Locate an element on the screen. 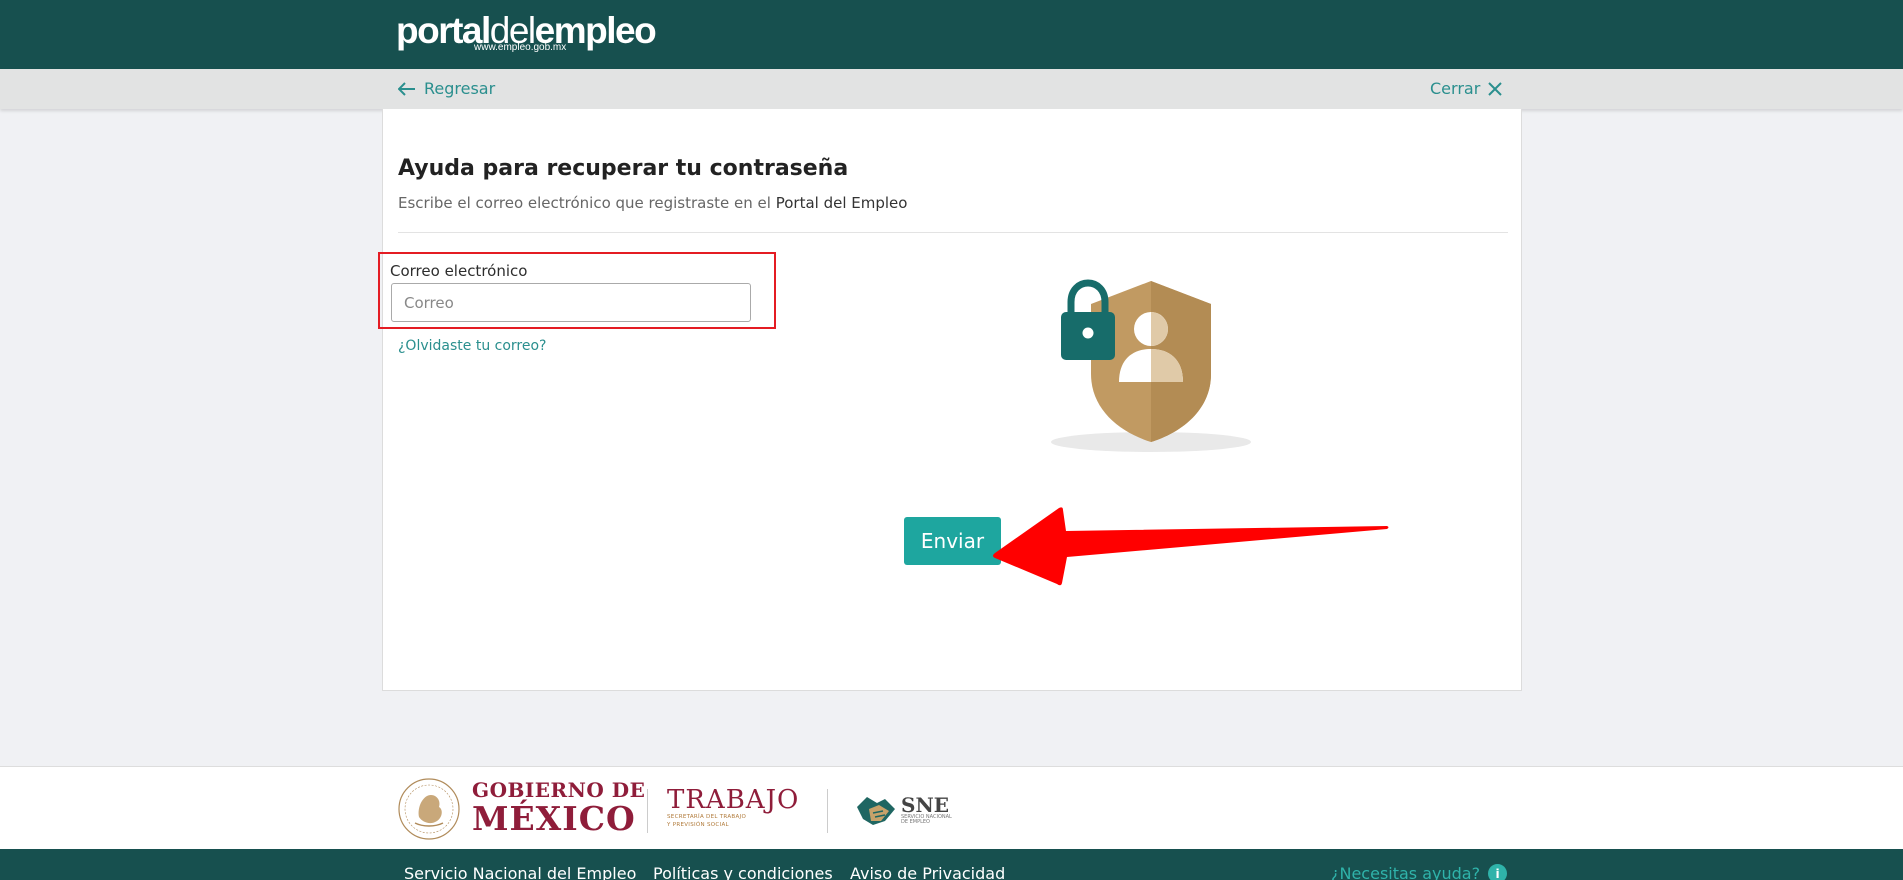 This screenshot has width=1903, height=880. sne-title: SNE is located at coordinates (925, 804).